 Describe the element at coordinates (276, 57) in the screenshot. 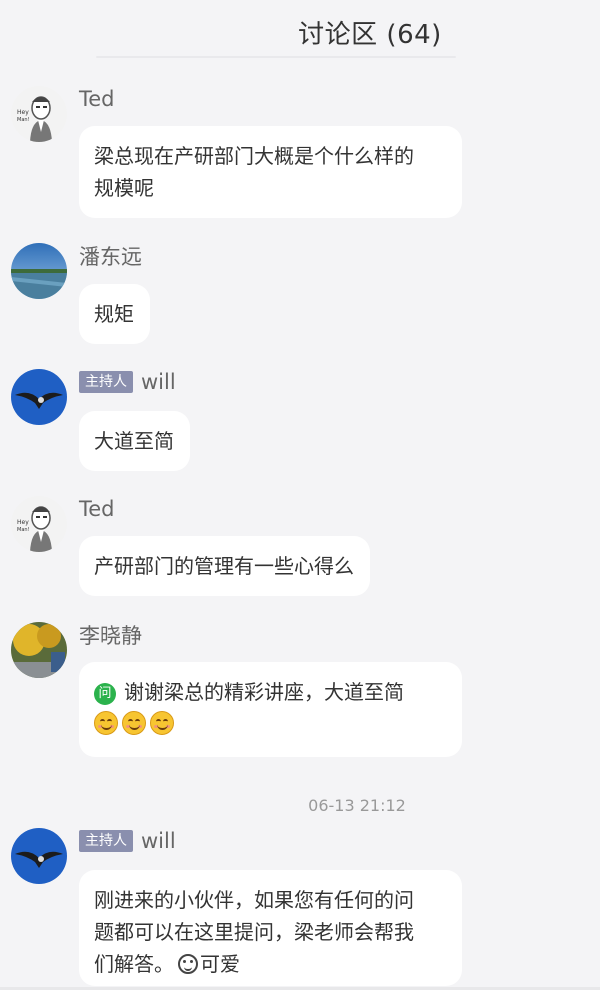

I see `header-divider` at that location.